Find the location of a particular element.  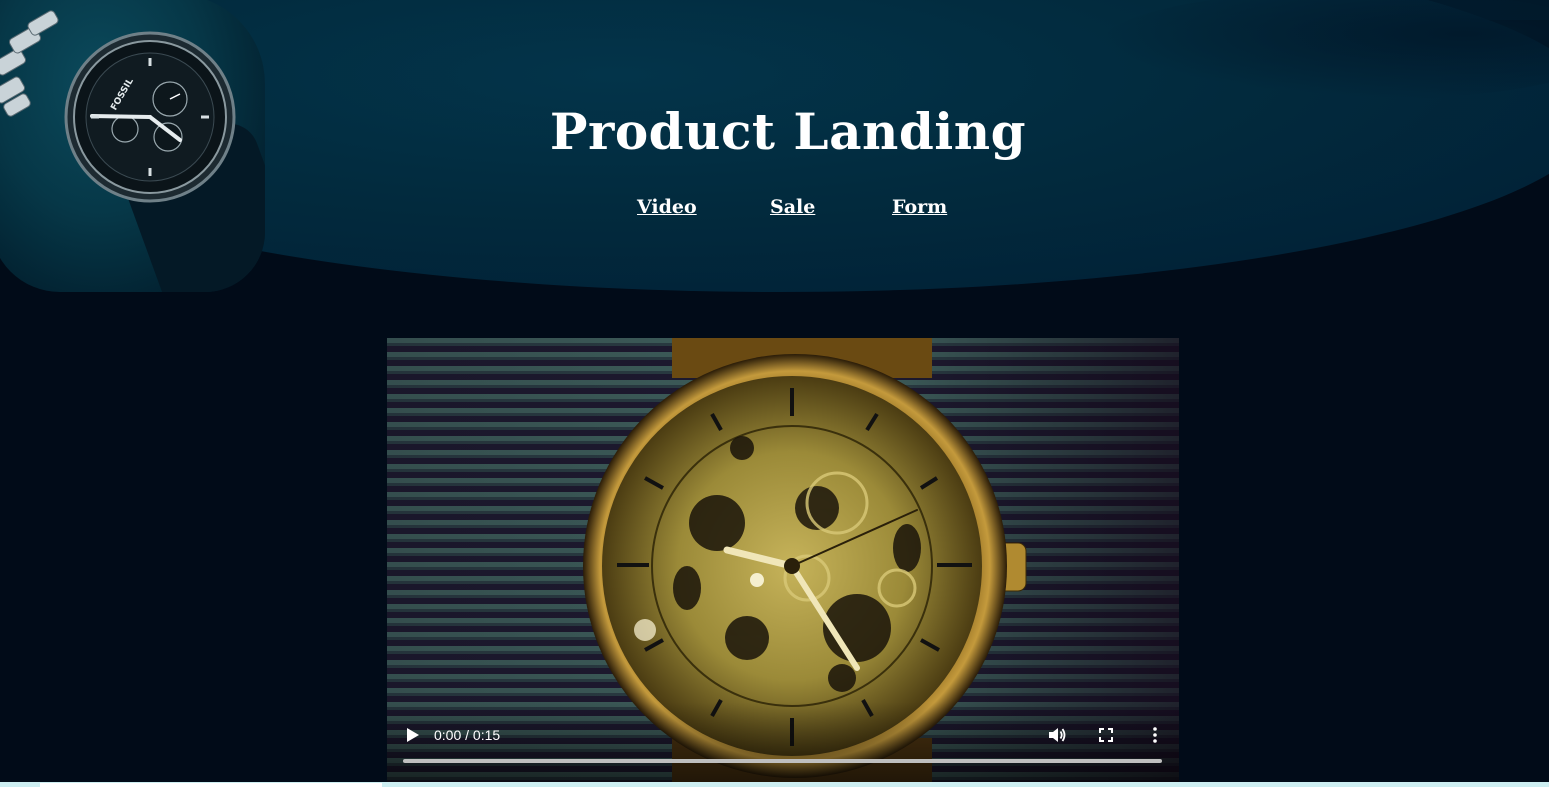

video-progress-bar is located at coordinates (782, 761).